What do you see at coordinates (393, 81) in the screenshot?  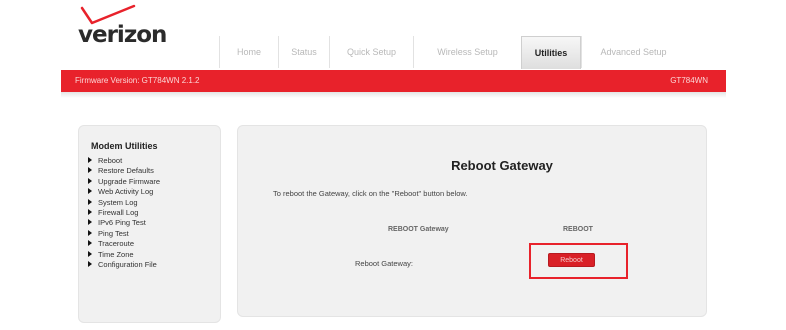 I see `status-bar: Firmware Version: GT784WN 2.1.2 GT784WN` at bounding box center [393, 81].